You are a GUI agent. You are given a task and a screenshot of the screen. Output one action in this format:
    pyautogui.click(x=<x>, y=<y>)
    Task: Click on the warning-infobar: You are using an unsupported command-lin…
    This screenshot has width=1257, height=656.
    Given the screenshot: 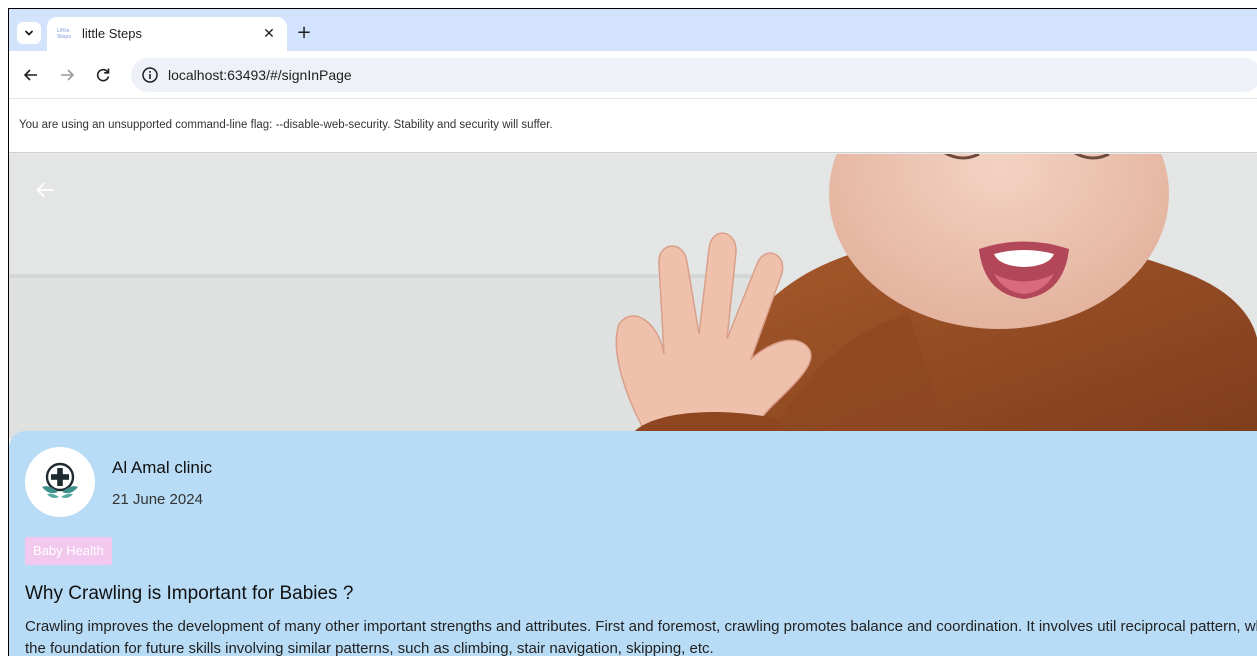 What is the action you would take?
    pyautogui.click(x=633, y=126)
    